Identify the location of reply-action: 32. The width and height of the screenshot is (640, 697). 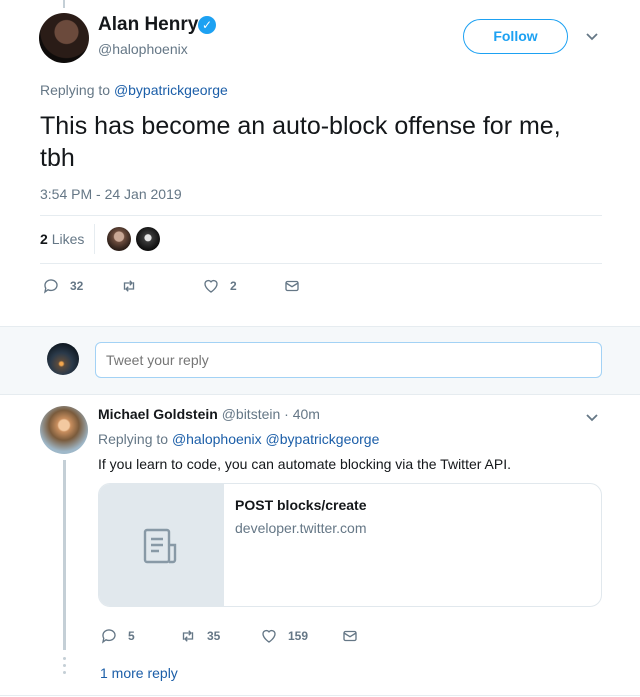
(62, 286).